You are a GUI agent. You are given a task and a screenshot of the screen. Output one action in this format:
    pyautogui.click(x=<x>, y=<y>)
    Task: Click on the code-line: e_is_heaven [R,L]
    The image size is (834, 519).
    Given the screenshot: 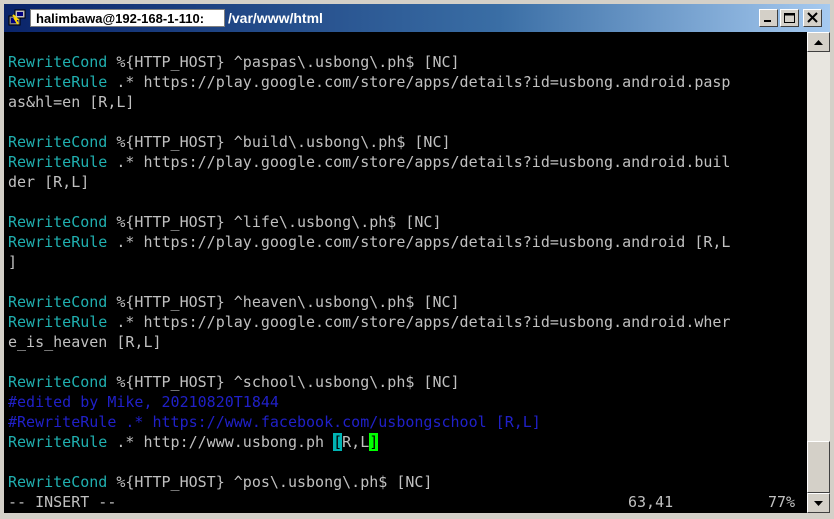 What is the action you would take?
    pyautogui.click(x=85, y=342)
    